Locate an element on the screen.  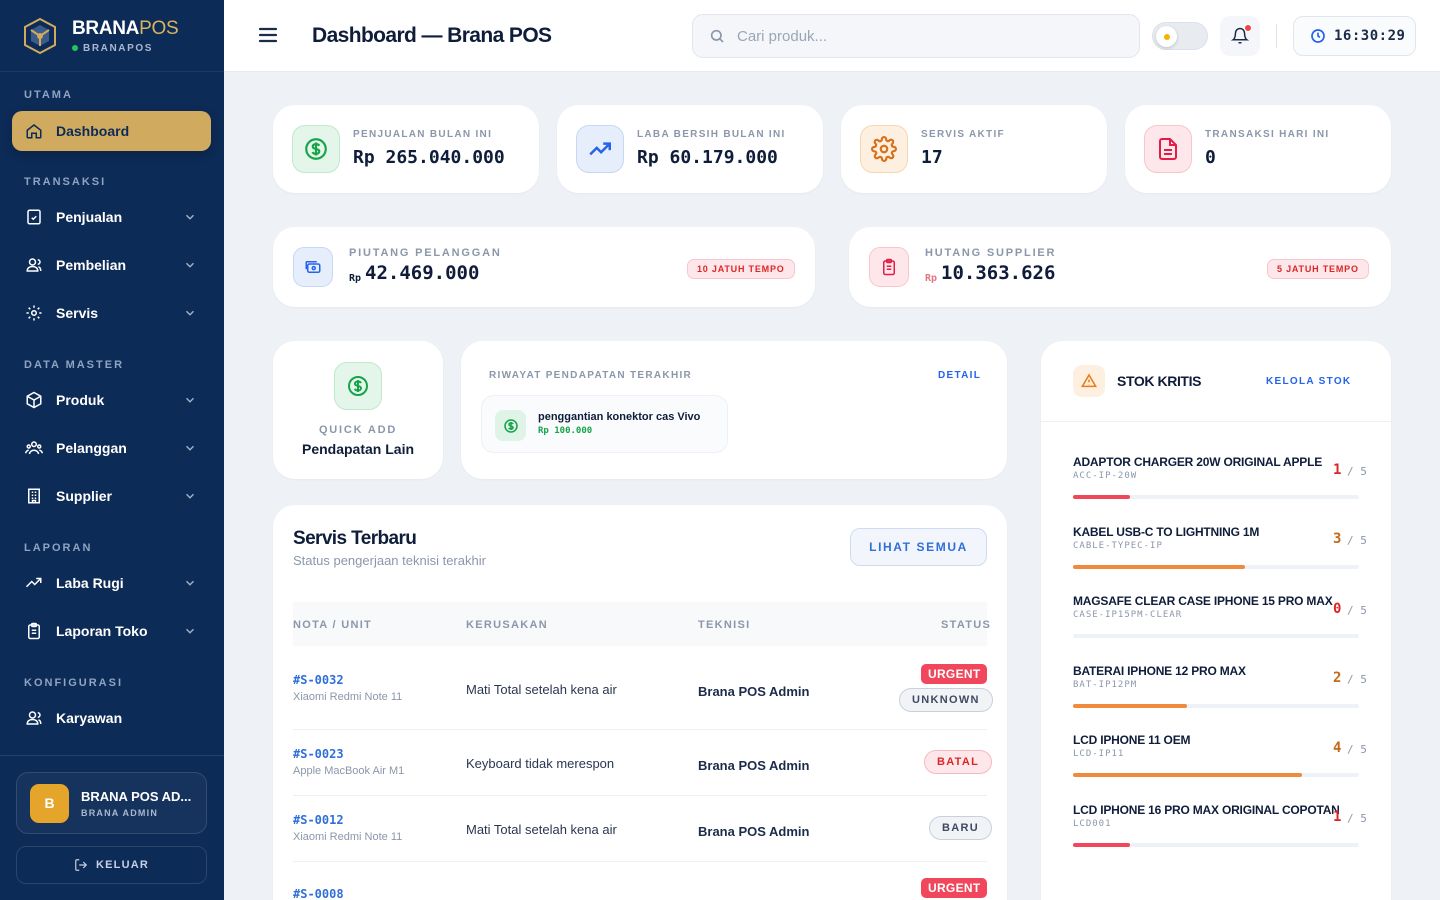
notification-dot is located at coordinates (1248, 28).